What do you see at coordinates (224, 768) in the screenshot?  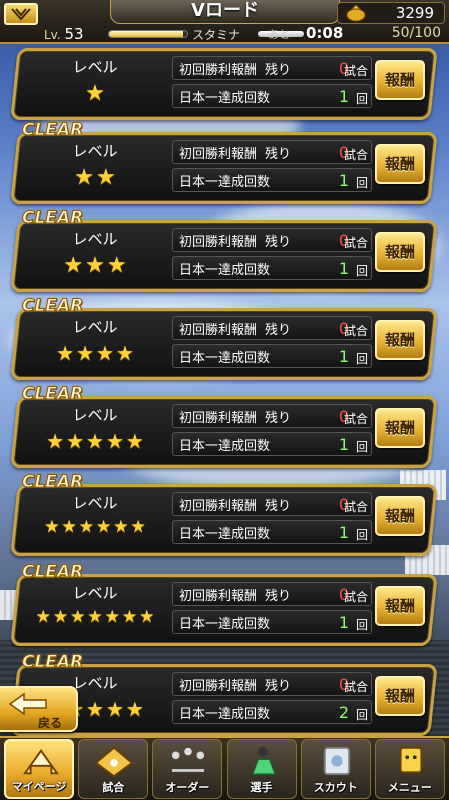 I see `bottom-navigation: マイページ 試合 オーダー 選手 スカウト メニュー` at bounding box center [224, 768].